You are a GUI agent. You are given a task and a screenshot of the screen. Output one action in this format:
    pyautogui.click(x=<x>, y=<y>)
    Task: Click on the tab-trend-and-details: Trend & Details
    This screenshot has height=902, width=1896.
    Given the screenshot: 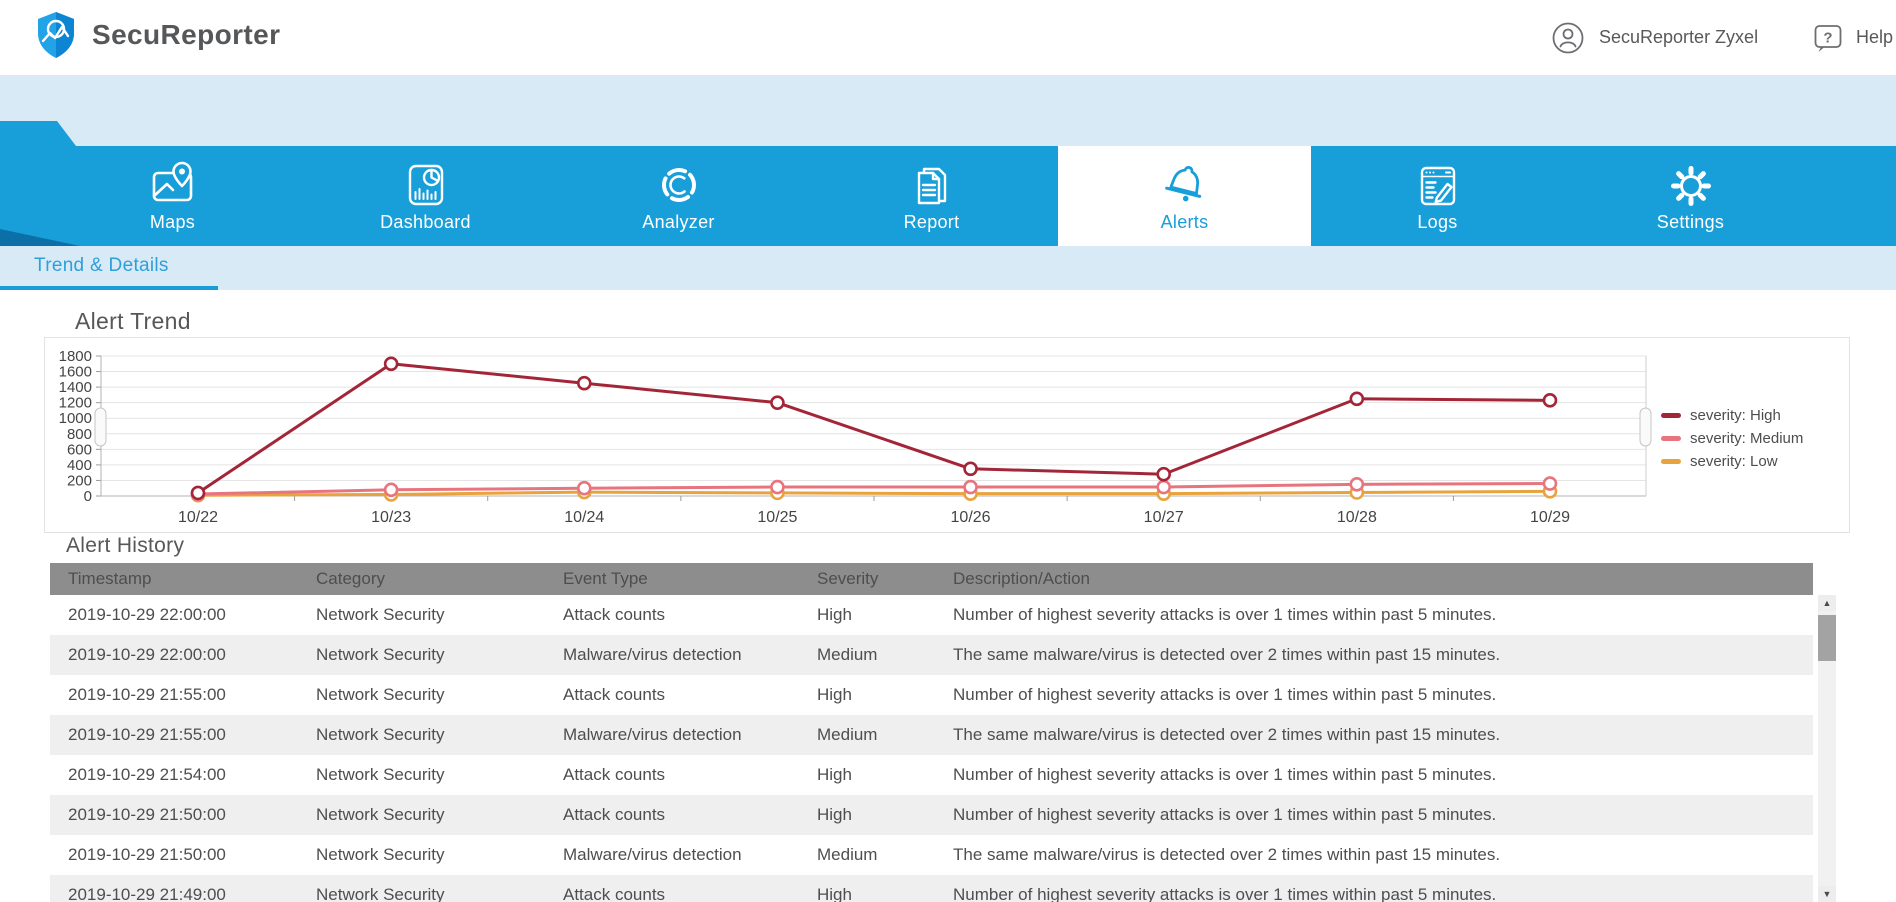 What is the action you would take?
    pyautogui.click(x=101, y=266)
    